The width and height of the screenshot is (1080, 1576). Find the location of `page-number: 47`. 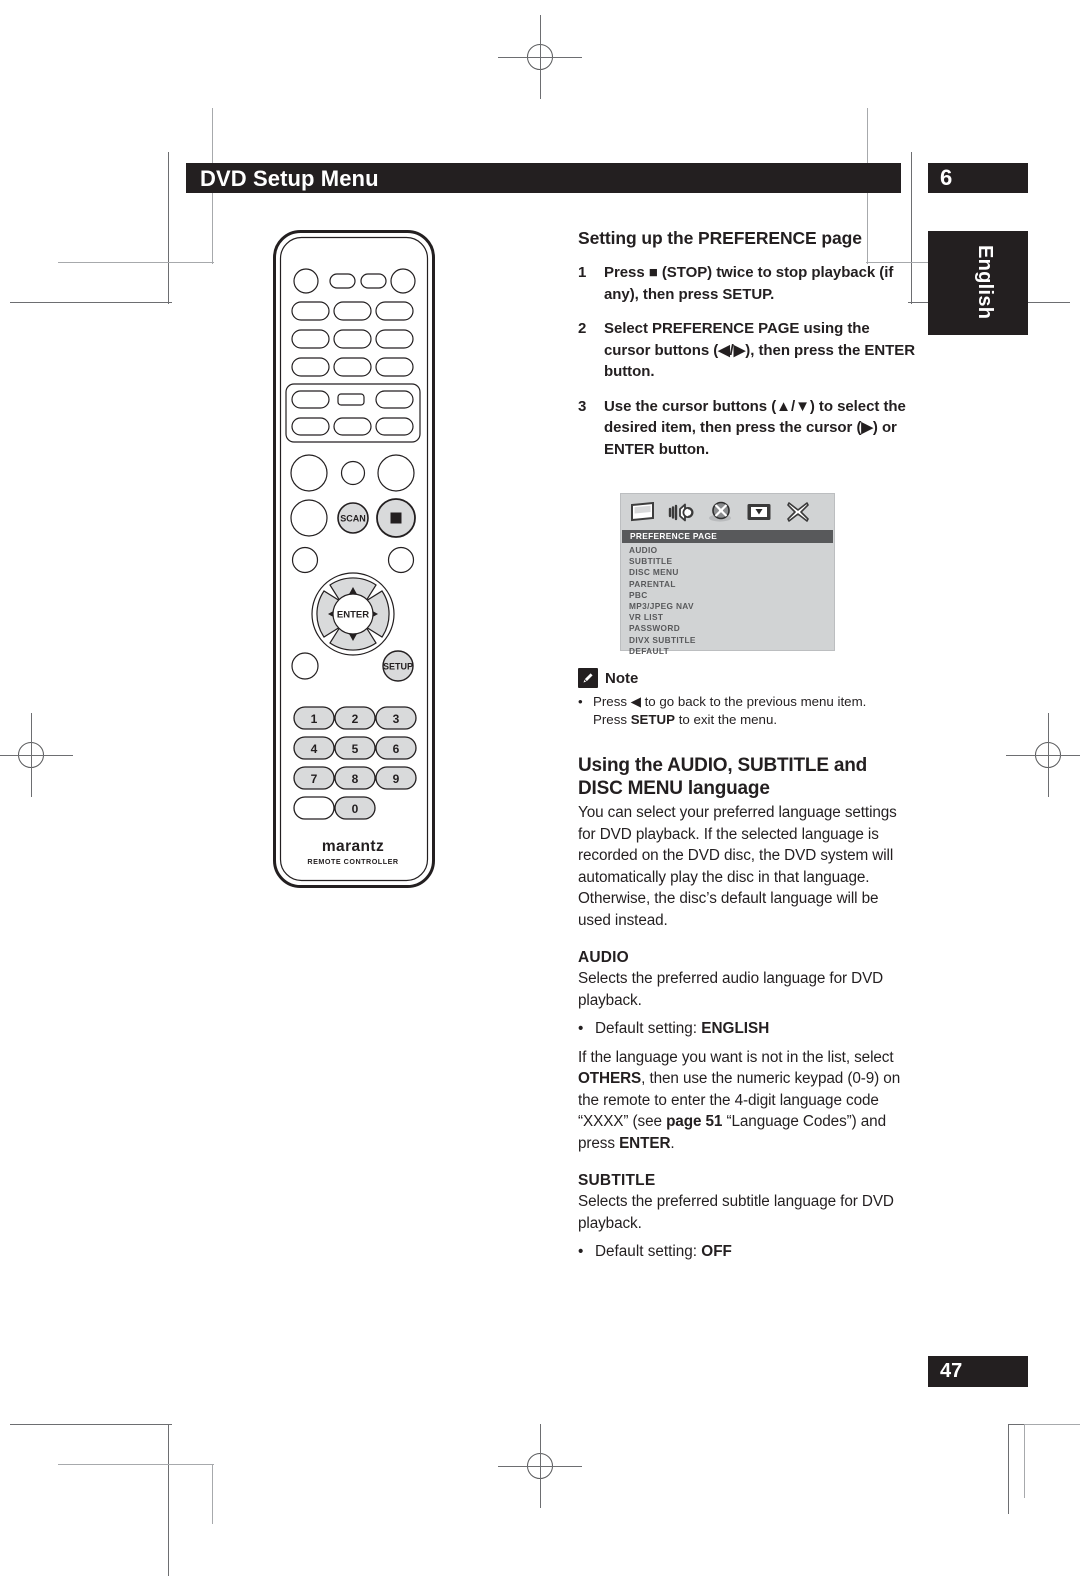

page-number: 47 is located at coordinates (978, 1371).